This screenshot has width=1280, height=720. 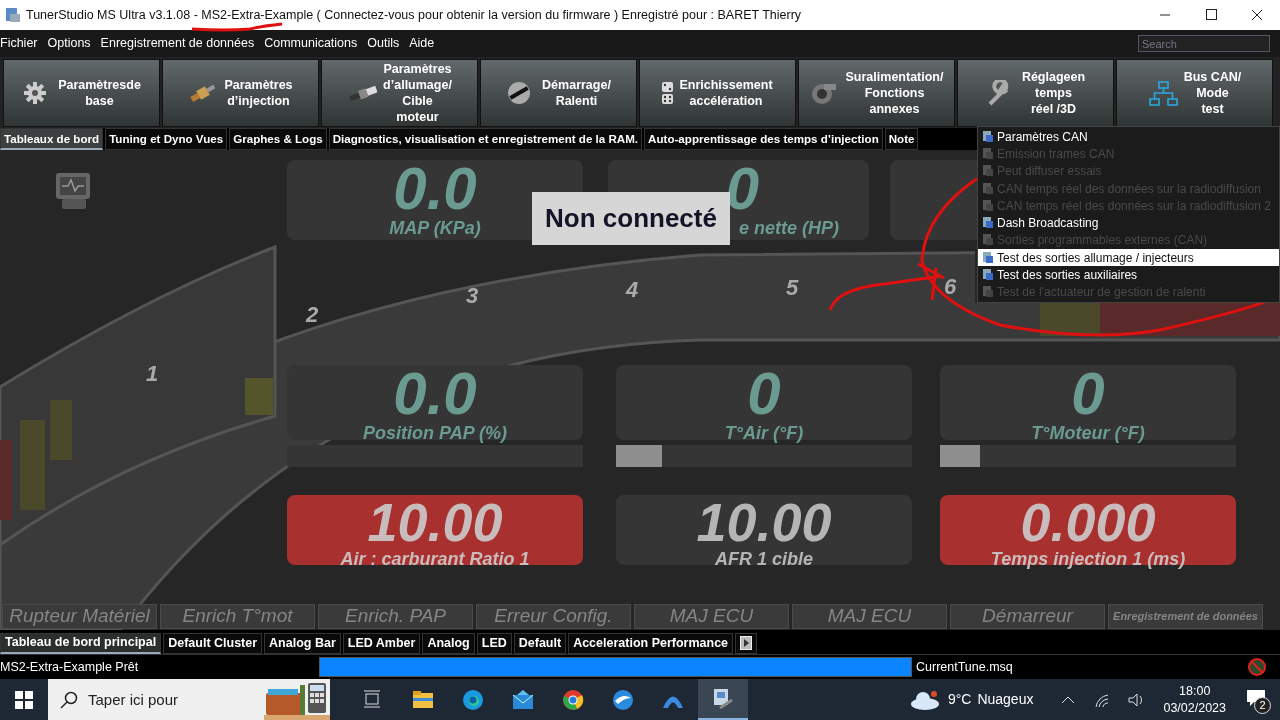 I want to click on tab: LED, so click(x=494, y=643).